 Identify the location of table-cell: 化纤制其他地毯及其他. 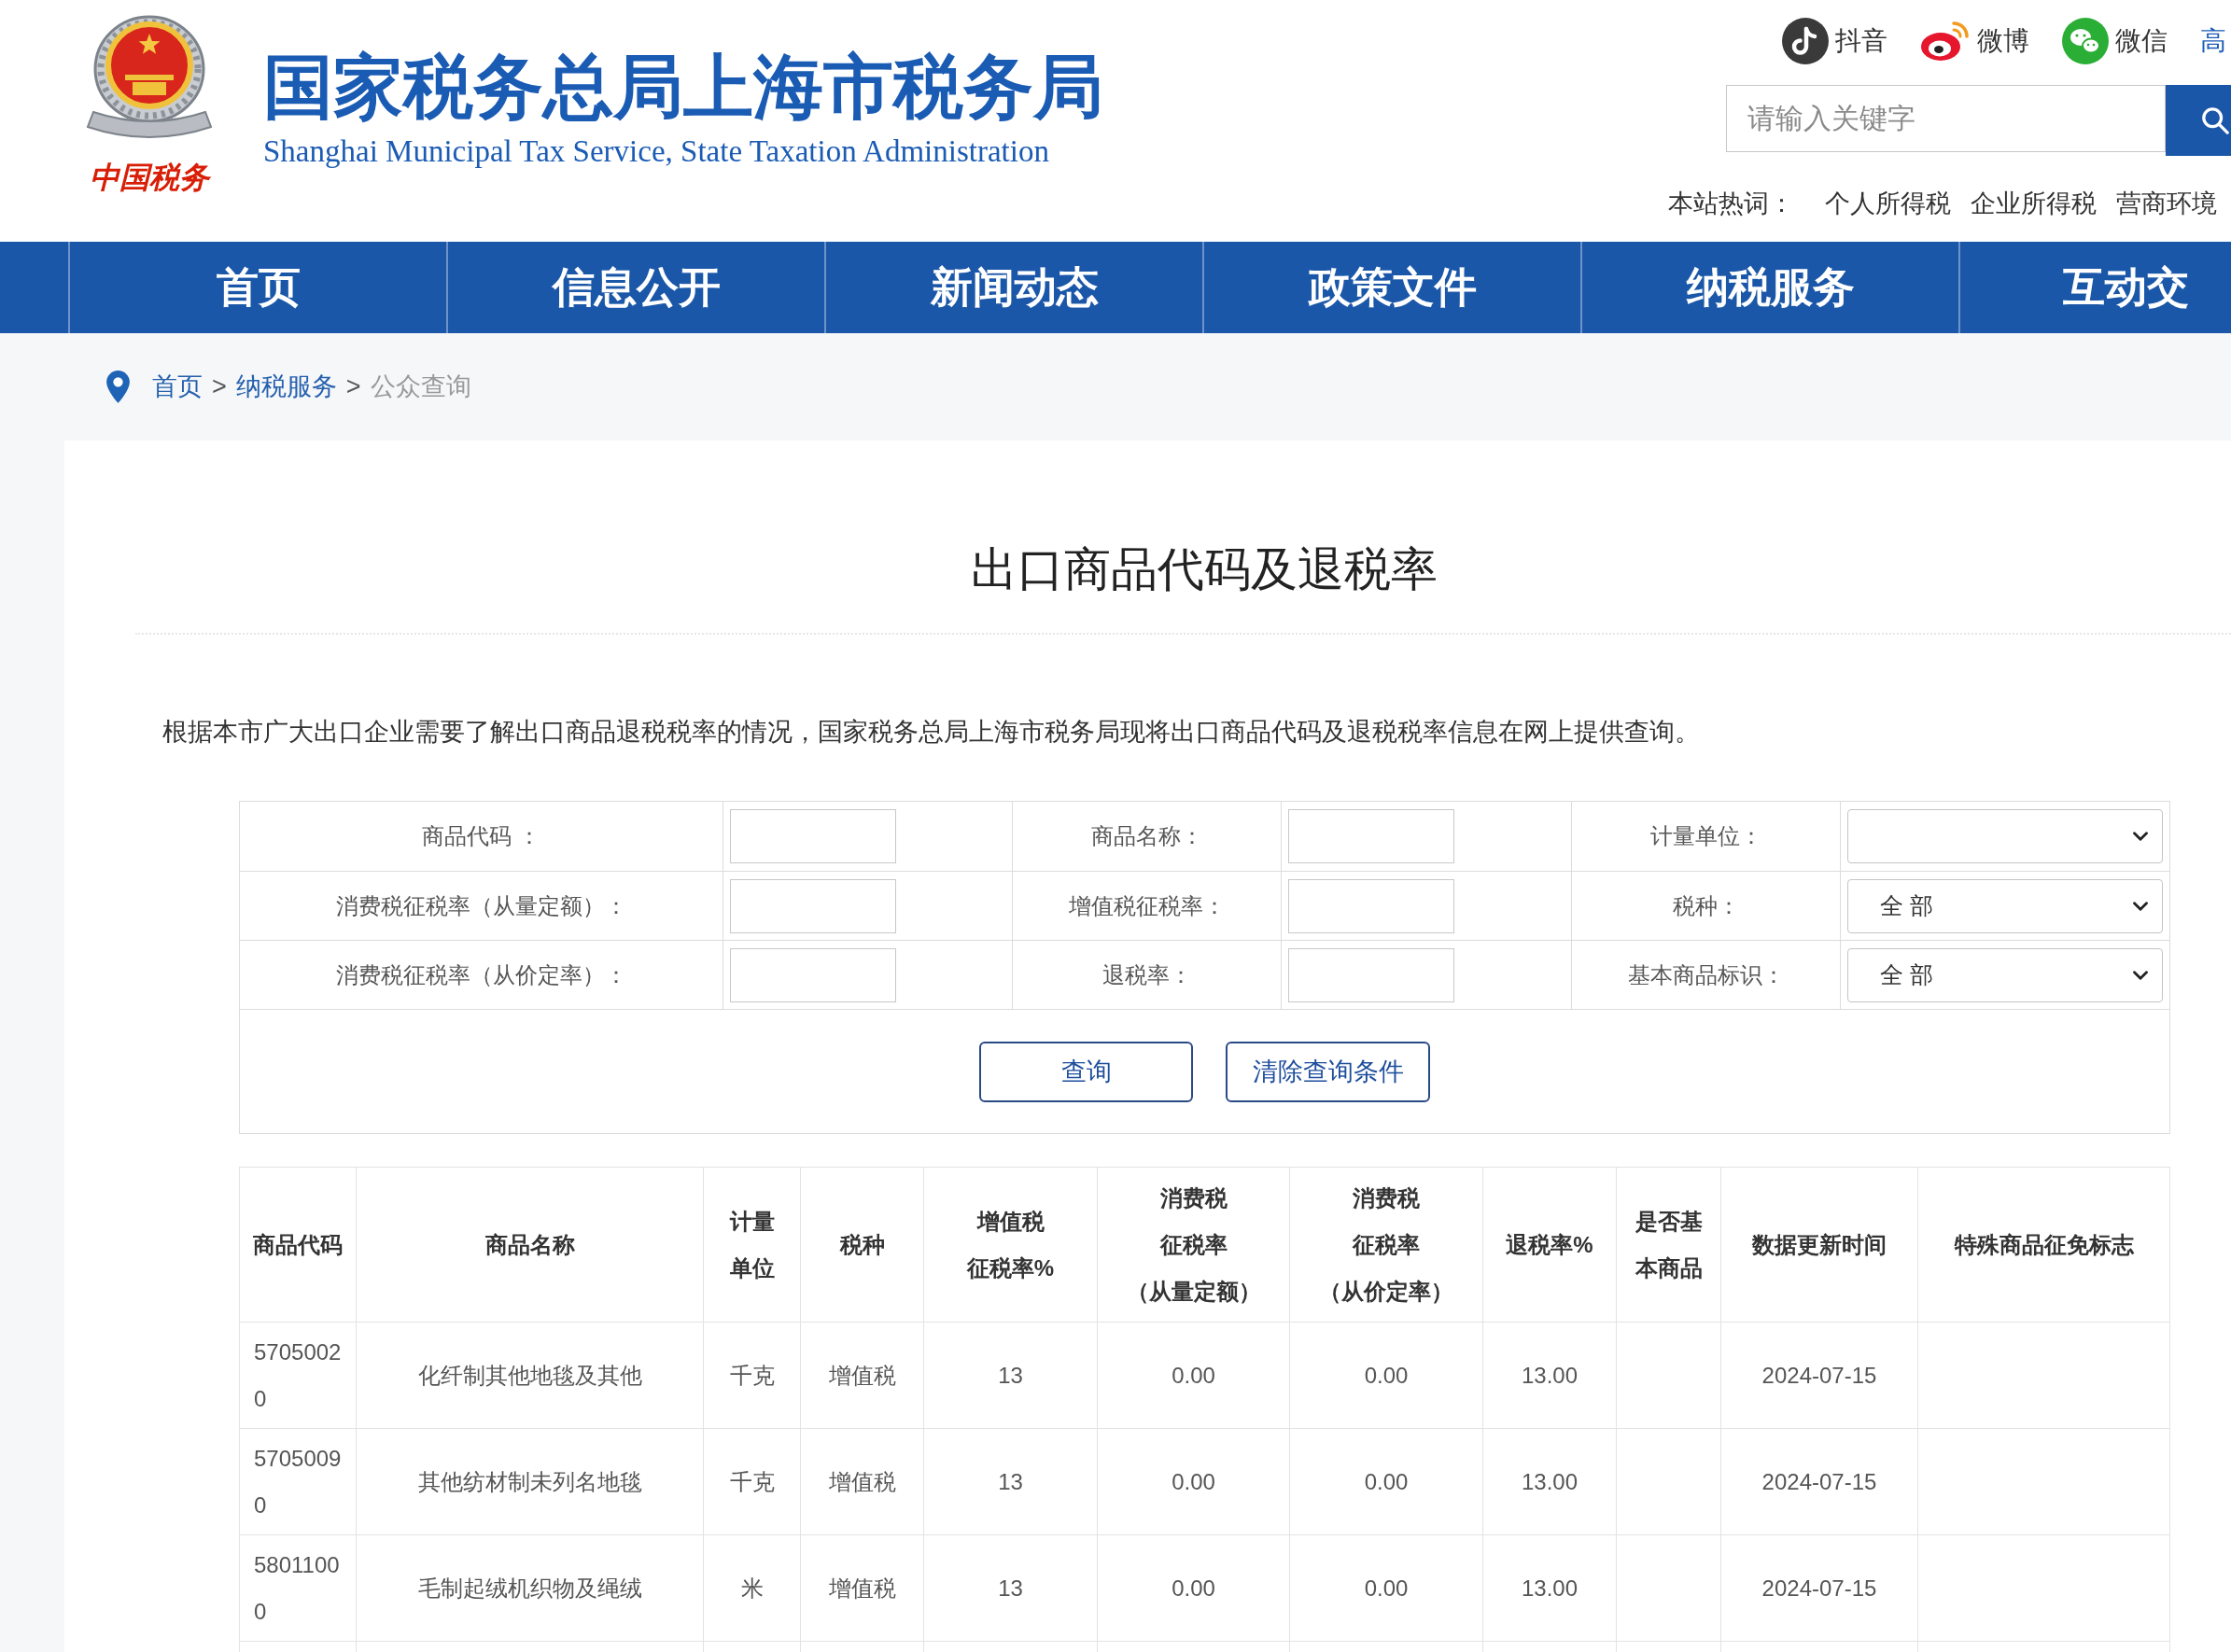
(530, 1375).